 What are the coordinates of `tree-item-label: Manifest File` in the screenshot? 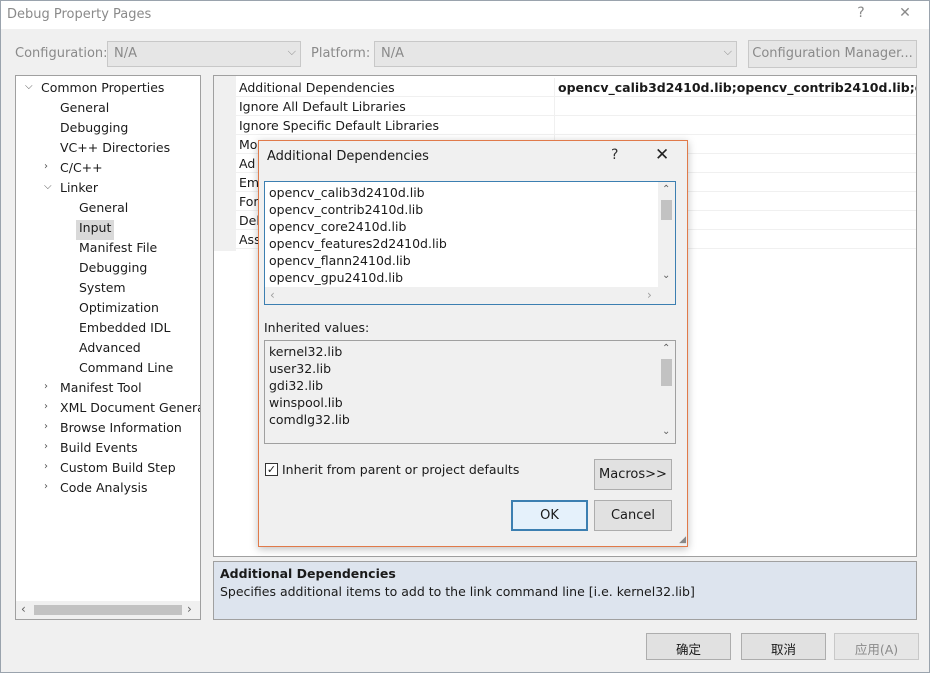 It's located at (118, 247).